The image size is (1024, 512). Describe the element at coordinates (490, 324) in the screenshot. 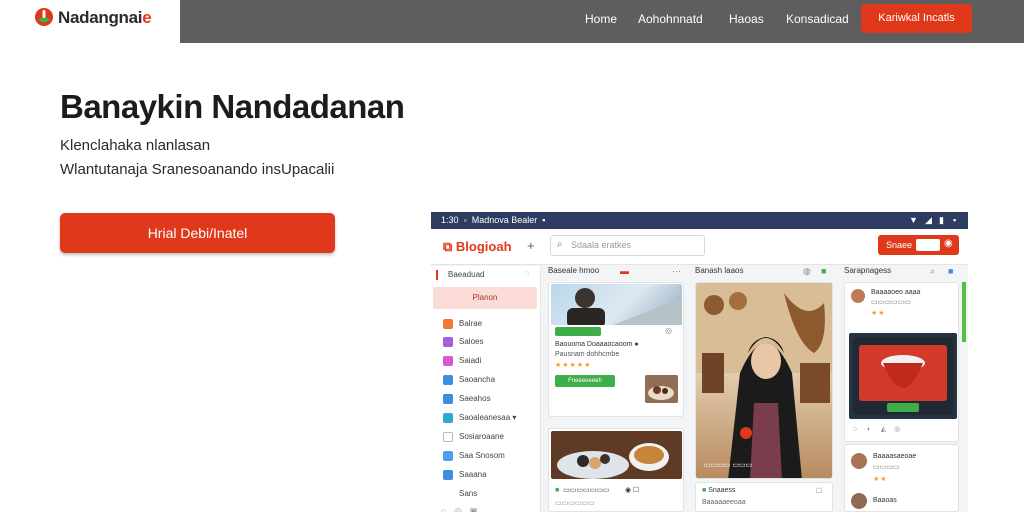

I see `sidebar-item-1: Balrae` at that location.